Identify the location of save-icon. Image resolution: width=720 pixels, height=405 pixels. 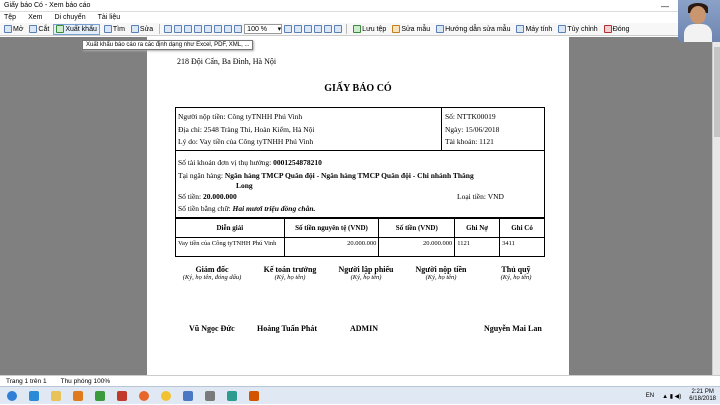
(357, 29).